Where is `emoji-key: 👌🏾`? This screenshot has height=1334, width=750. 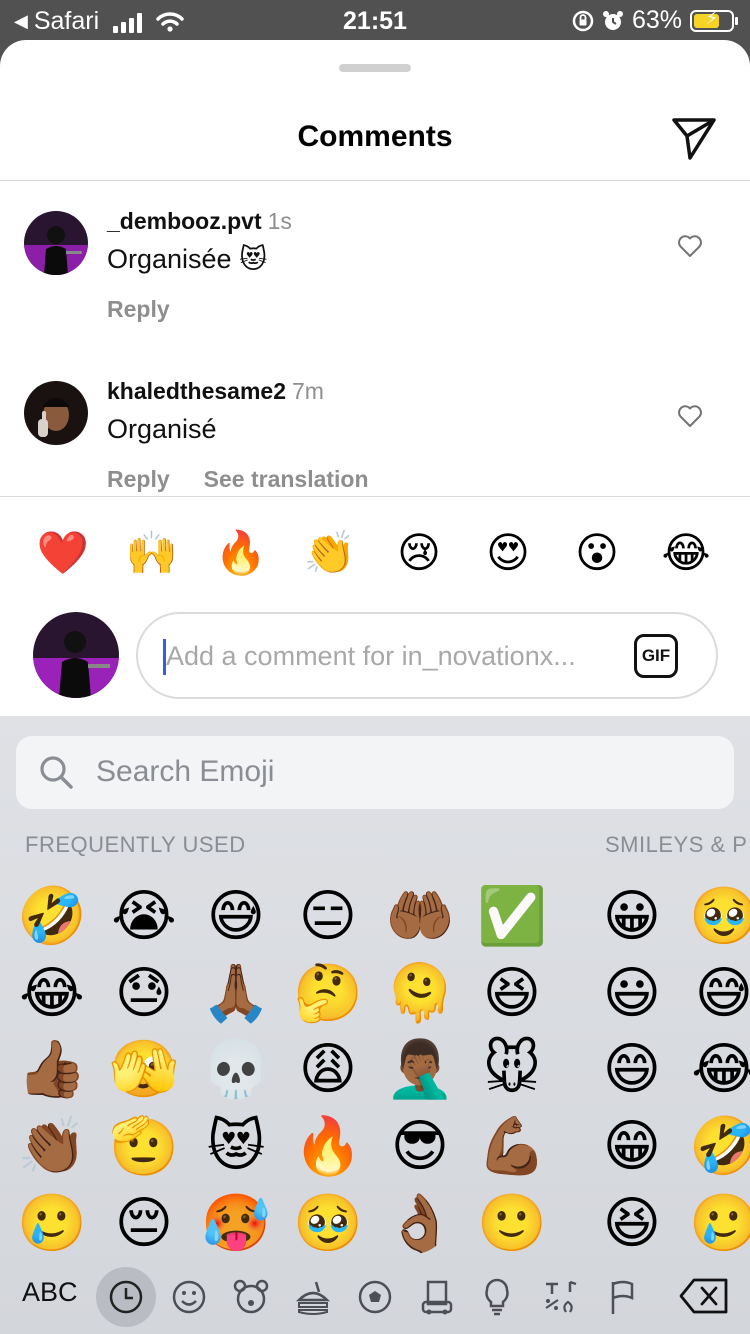
emoji-key: 👌🏾 is located at coordinates (420, 1223).